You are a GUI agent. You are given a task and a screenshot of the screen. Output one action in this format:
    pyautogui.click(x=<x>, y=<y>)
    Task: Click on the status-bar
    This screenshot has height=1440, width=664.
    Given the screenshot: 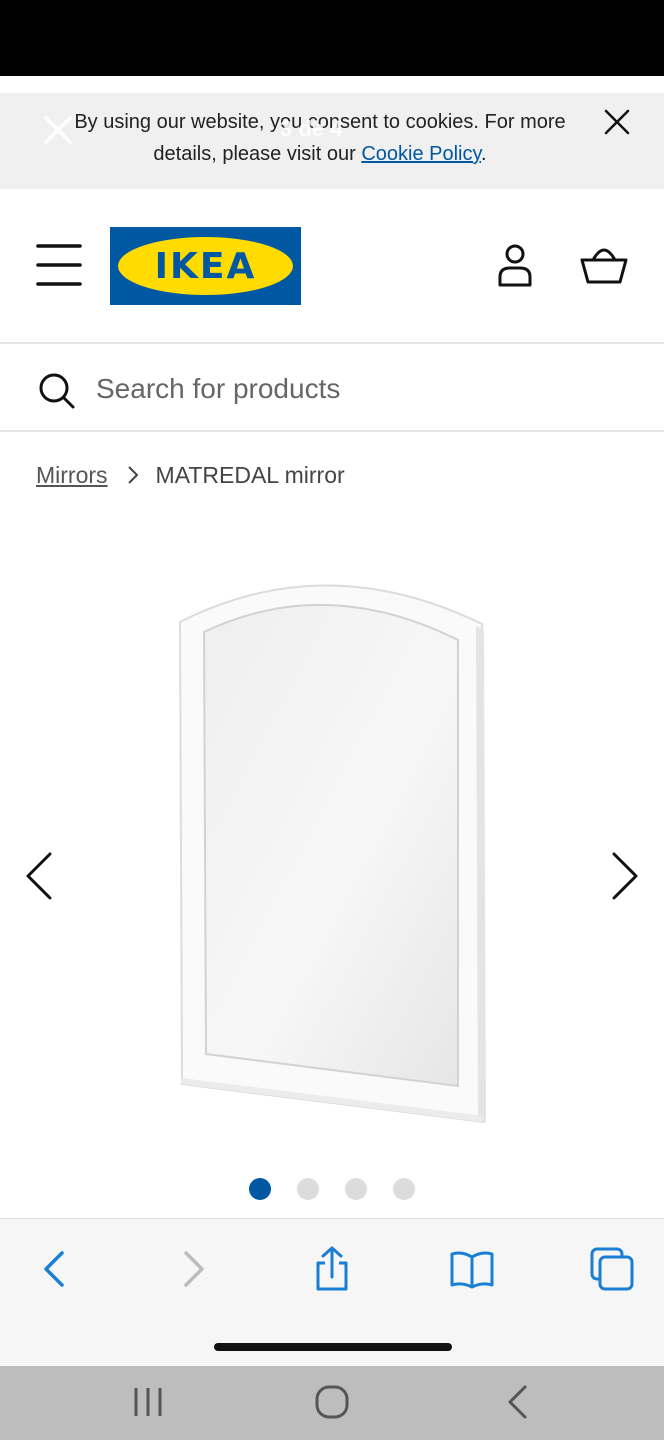 What is the action you would take?
    pyautogui.click(x=332, y=38)
    